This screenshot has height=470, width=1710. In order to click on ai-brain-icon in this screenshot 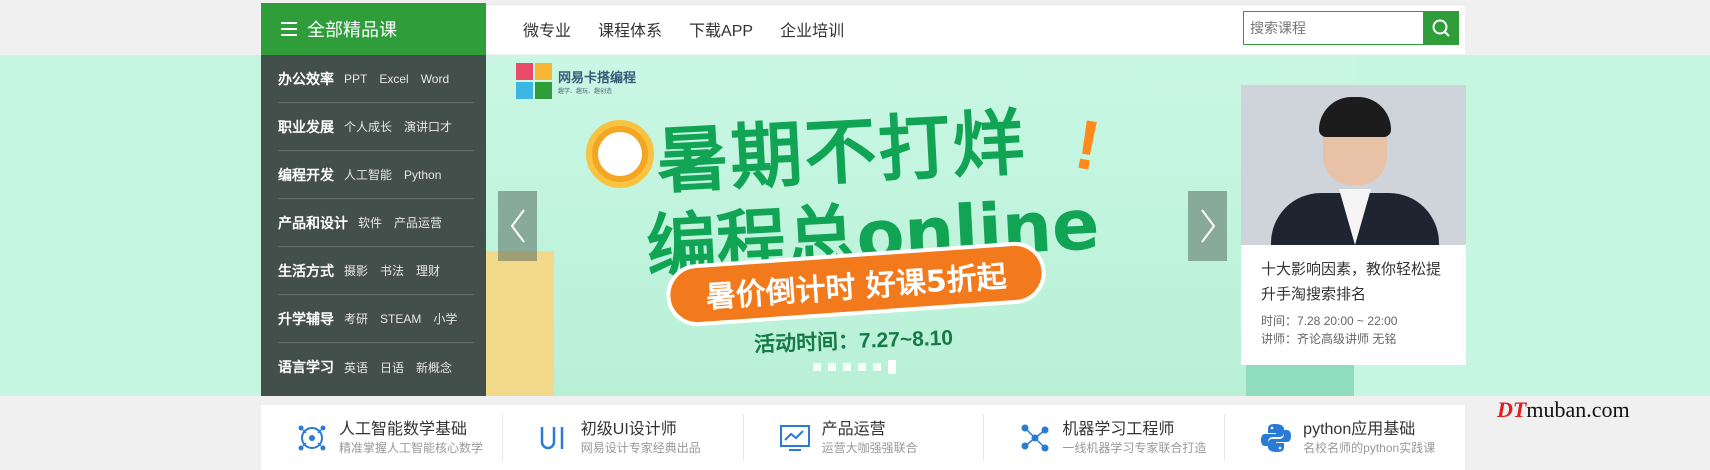, I will do `click(312, 437)`.